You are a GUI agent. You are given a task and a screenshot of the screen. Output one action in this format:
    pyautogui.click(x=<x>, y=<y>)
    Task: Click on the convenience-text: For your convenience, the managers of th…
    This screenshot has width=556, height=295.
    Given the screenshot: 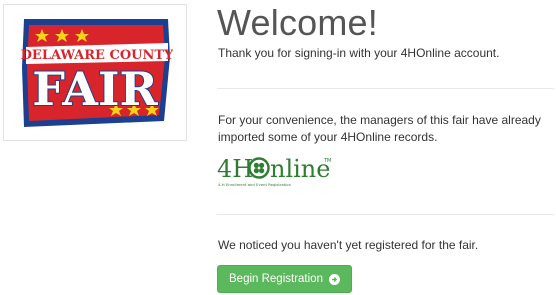 What is the action you would take?
    pyautogui.click(x=379, y=128)
    